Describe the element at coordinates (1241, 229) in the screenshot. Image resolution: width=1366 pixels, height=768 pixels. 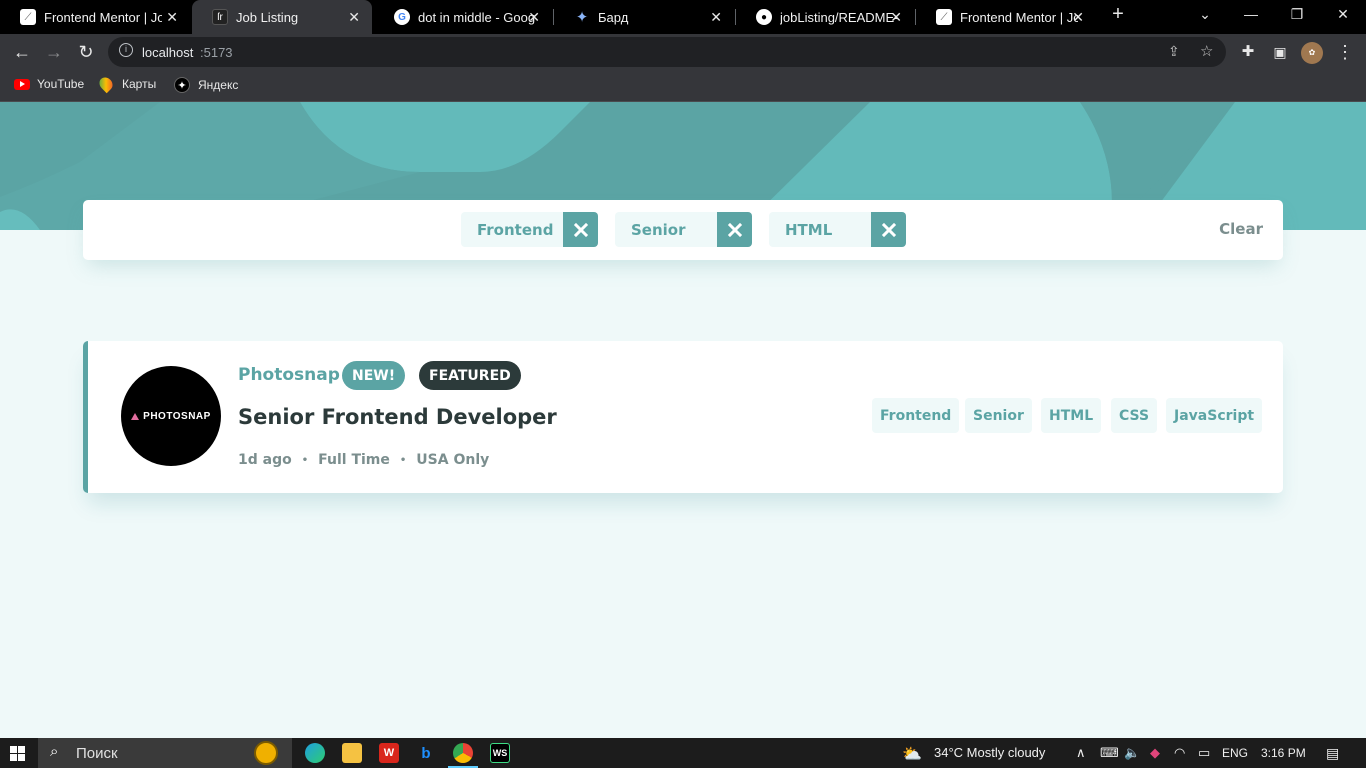
I see `clear-filters-button: Clear` at that location.